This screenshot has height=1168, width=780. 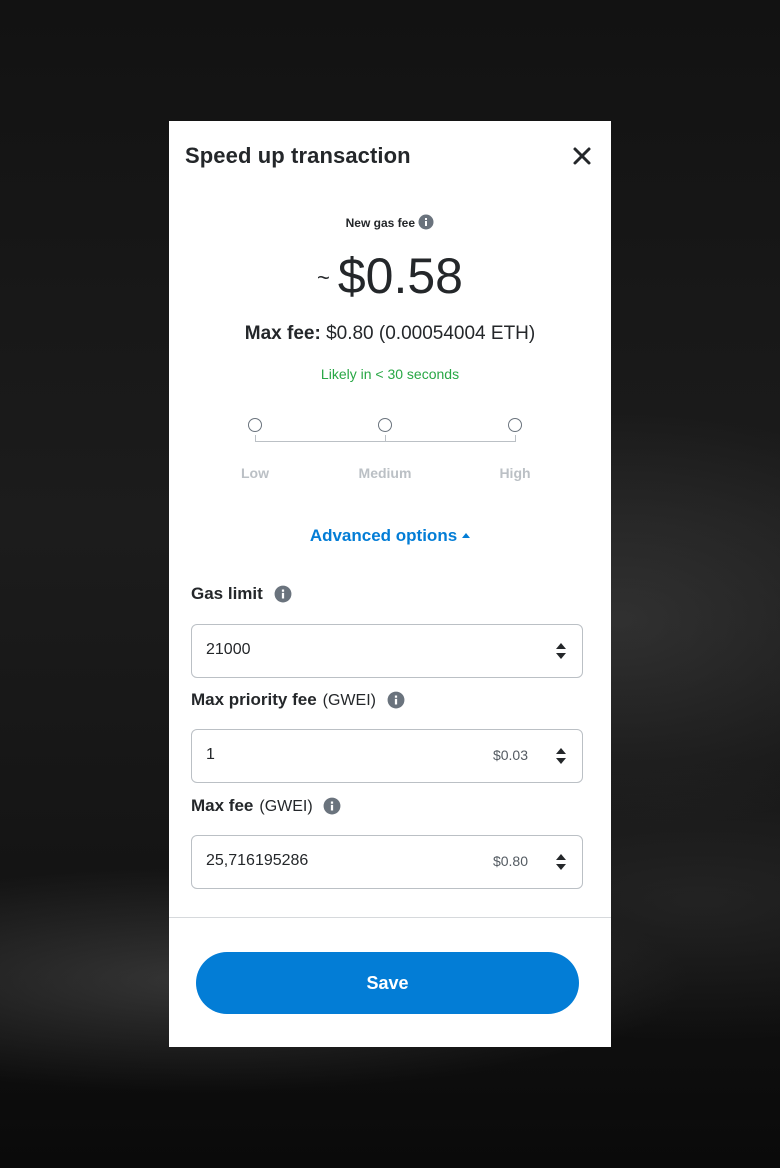 I want to click on max-priority-fee-value: 1, so click(x=210, y=754).